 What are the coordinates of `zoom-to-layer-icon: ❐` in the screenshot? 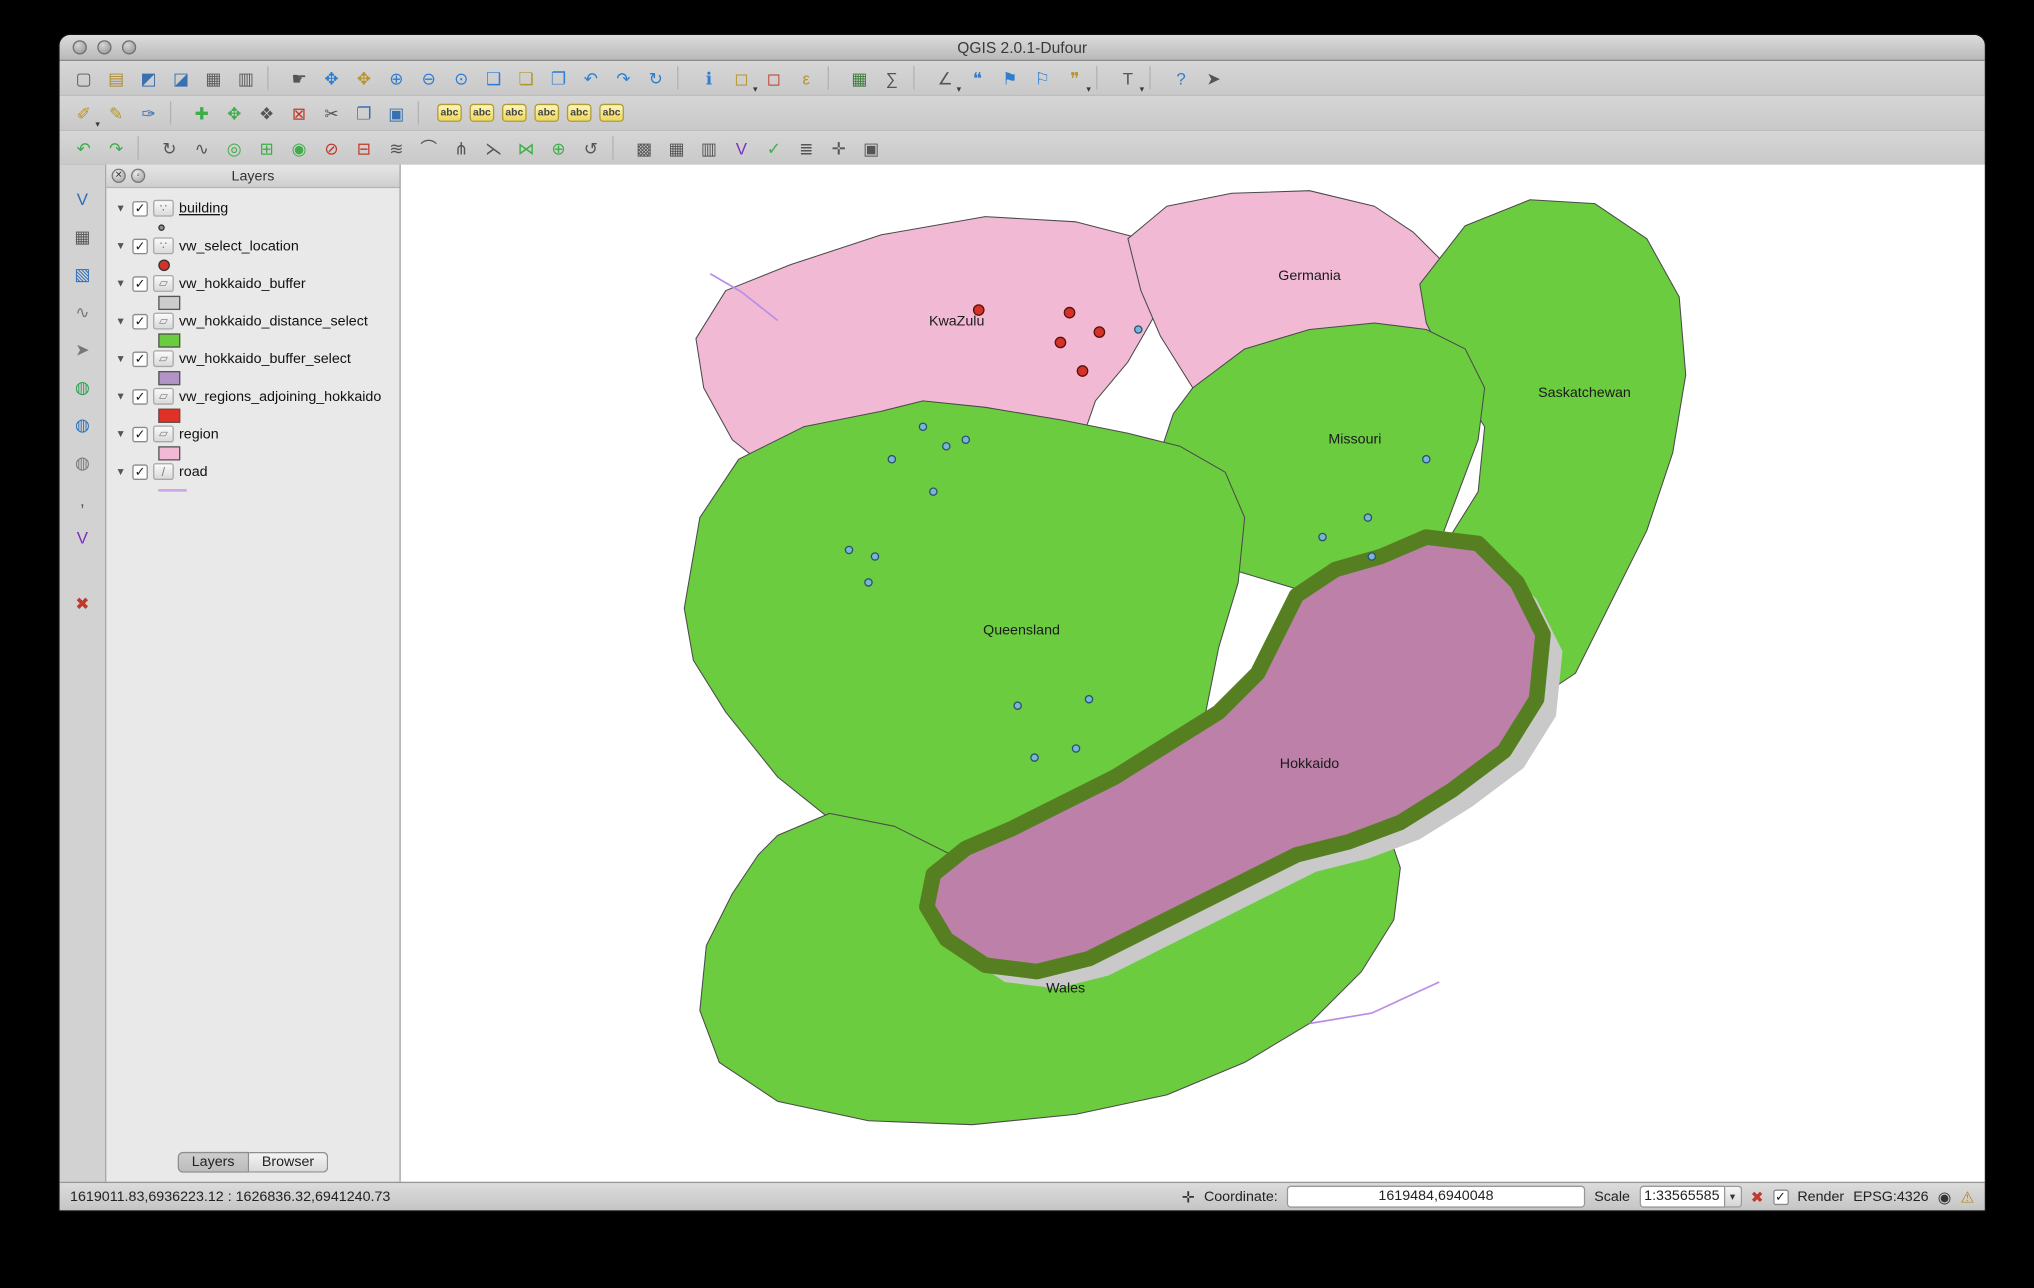 It's located at (559, 78).